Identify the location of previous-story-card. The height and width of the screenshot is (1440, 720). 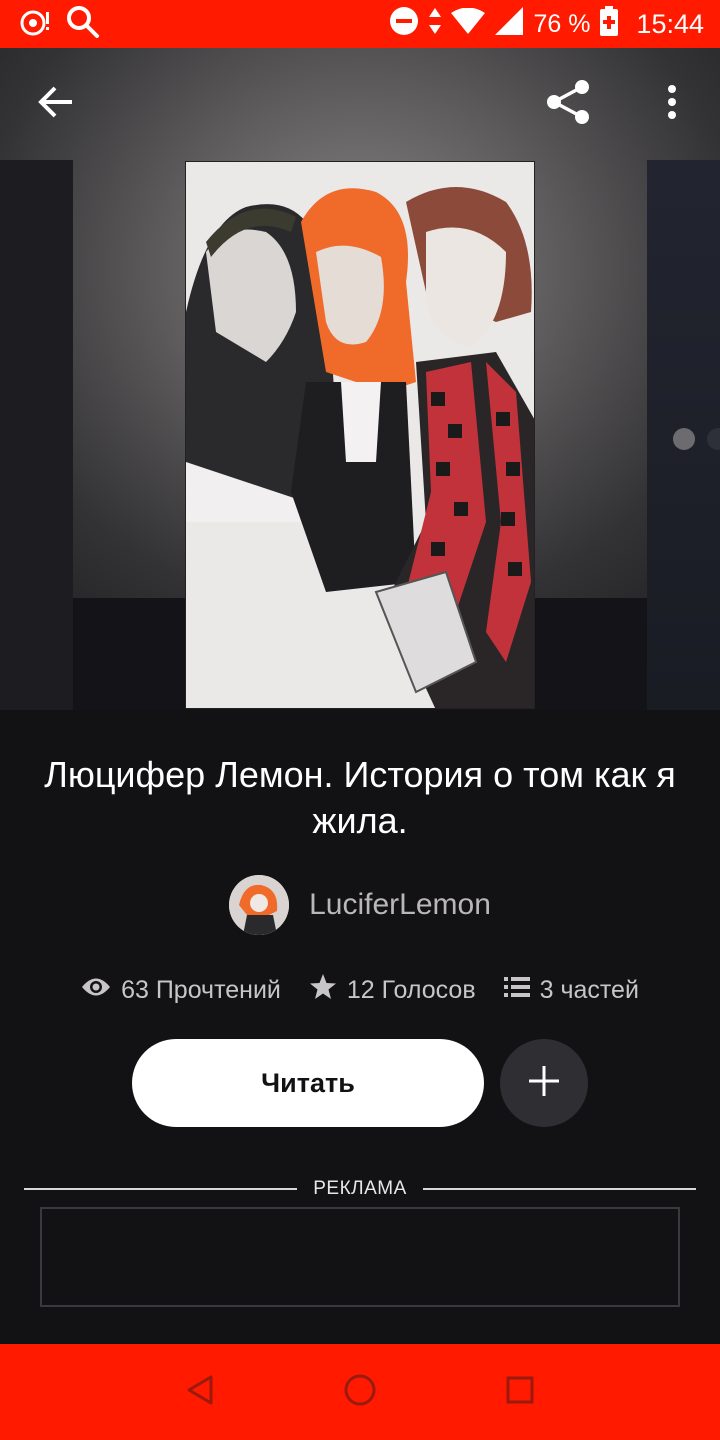
(36, 435).